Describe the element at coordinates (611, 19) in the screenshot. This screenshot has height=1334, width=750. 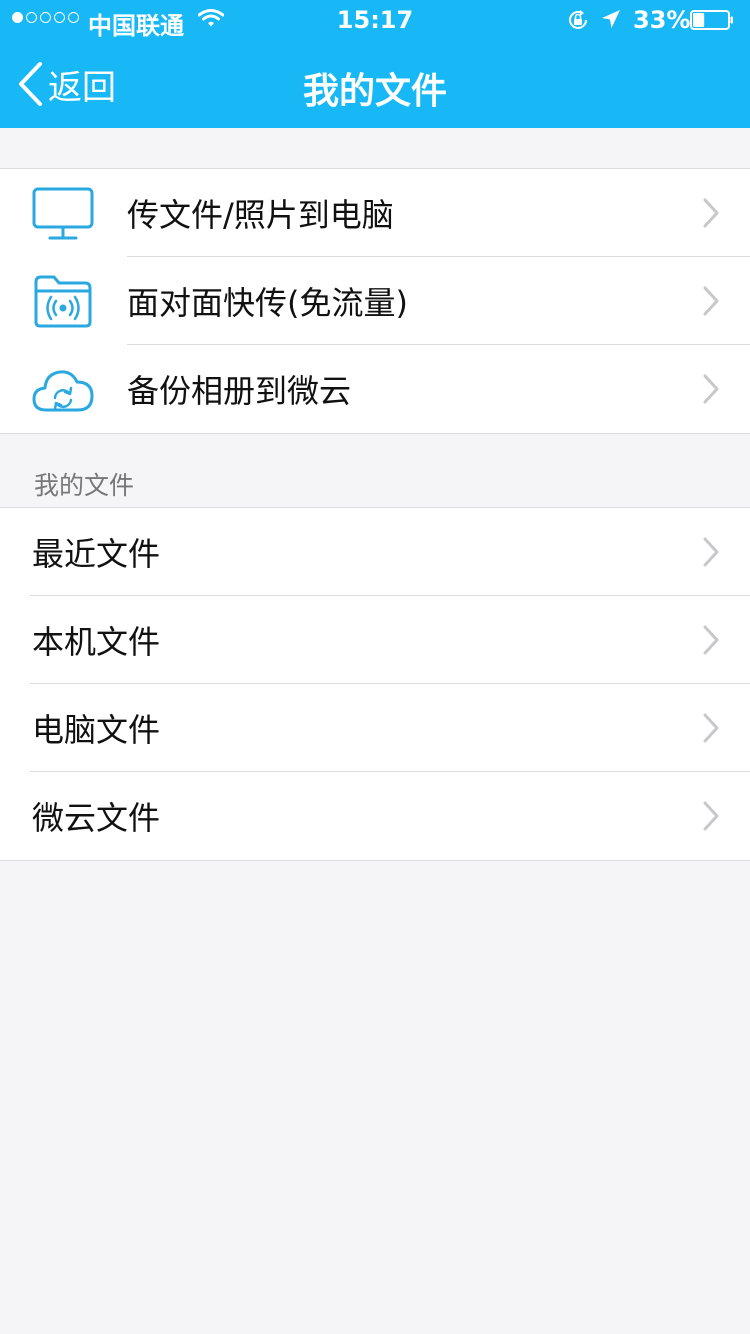
I see `location-arrow-icon` at that location.